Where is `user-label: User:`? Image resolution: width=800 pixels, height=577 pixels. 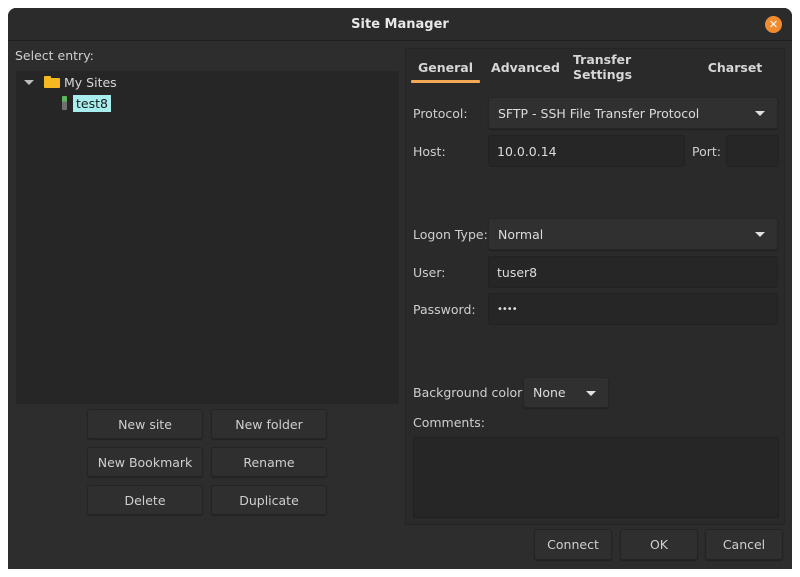
user-label: User: is located at coordinates (429, 272).